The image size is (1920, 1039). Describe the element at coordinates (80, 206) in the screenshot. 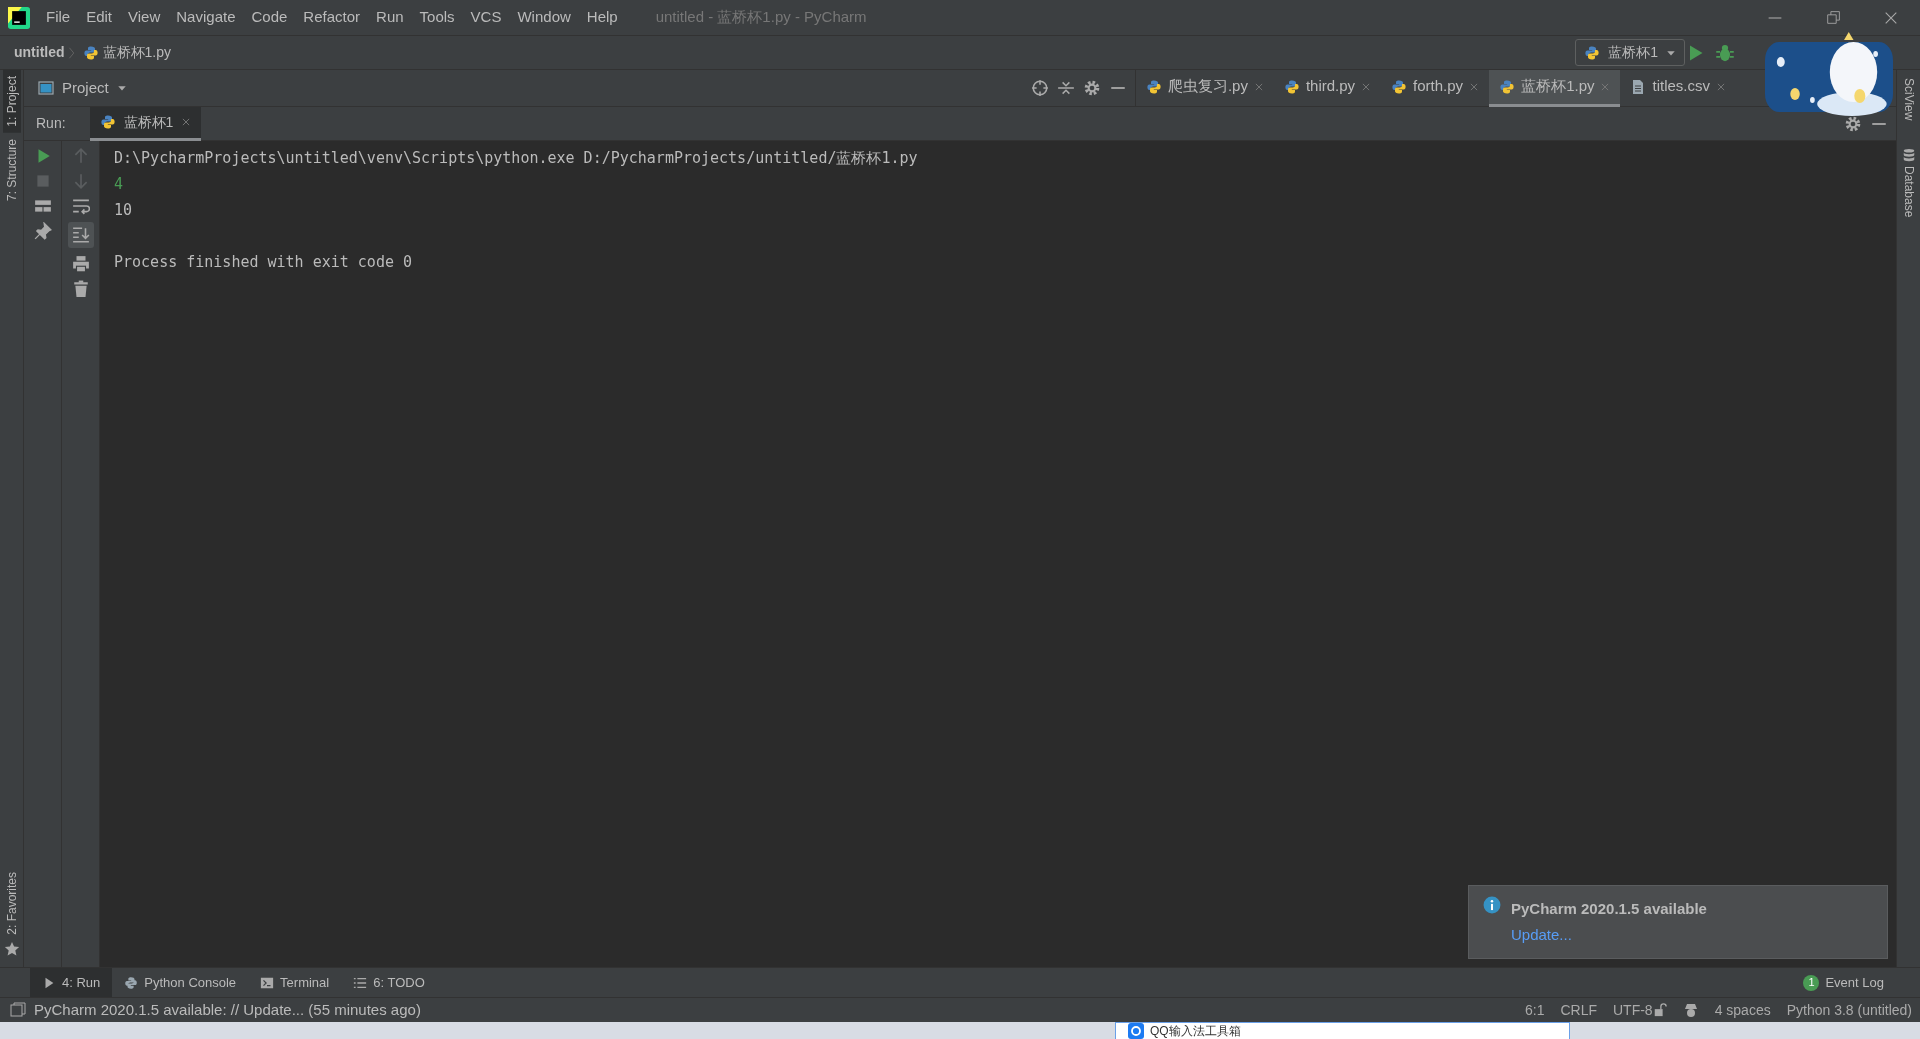

I see `soft-wrap-icon` at that location.